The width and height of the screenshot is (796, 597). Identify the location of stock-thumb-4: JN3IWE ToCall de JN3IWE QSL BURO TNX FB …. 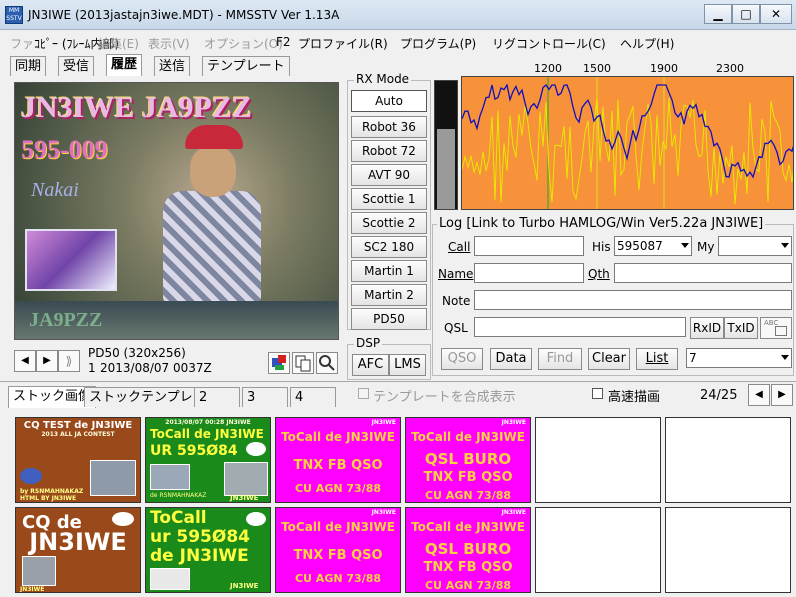
(468, 460).